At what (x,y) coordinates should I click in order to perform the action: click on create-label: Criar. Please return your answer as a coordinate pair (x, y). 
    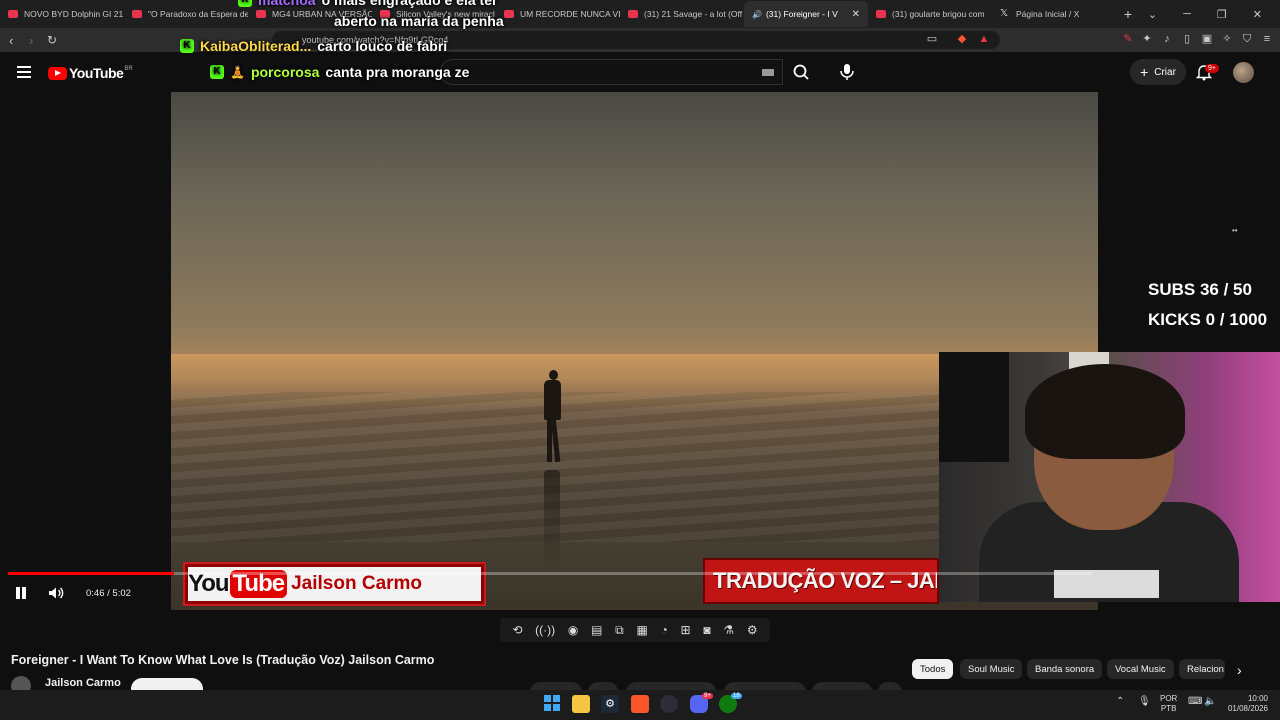
    Looking at the image, I should click on (1165, 72).